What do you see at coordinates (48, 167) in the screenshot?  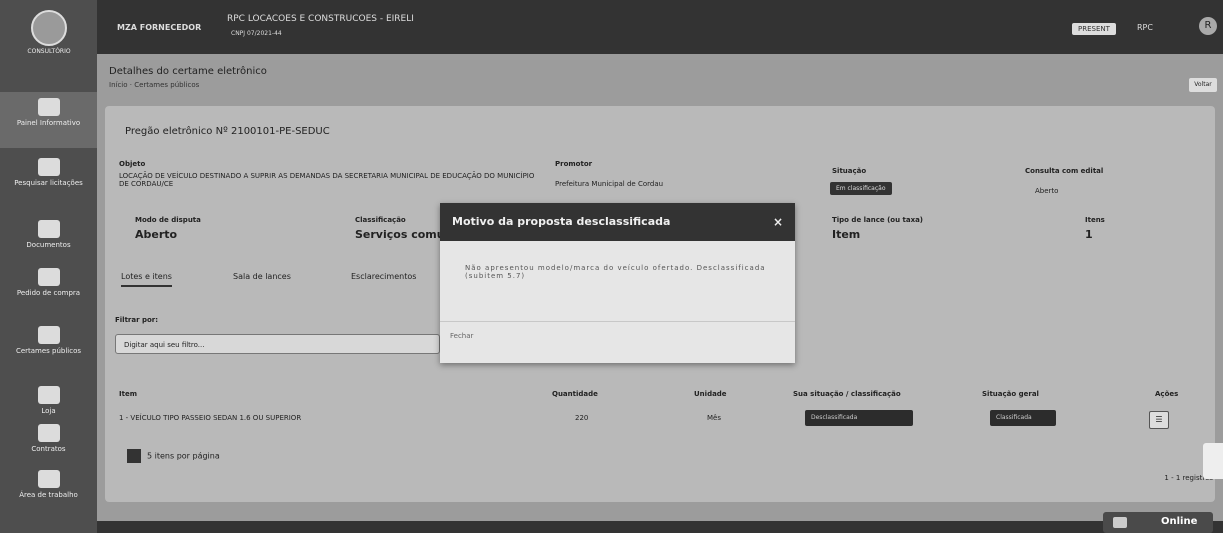 I see `search-icon` at bounding box center [48, 167].